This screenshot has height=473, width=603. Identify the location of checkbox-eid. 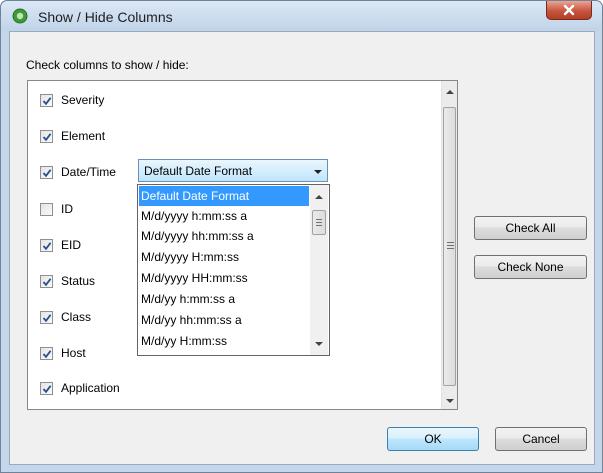
(46, 245).